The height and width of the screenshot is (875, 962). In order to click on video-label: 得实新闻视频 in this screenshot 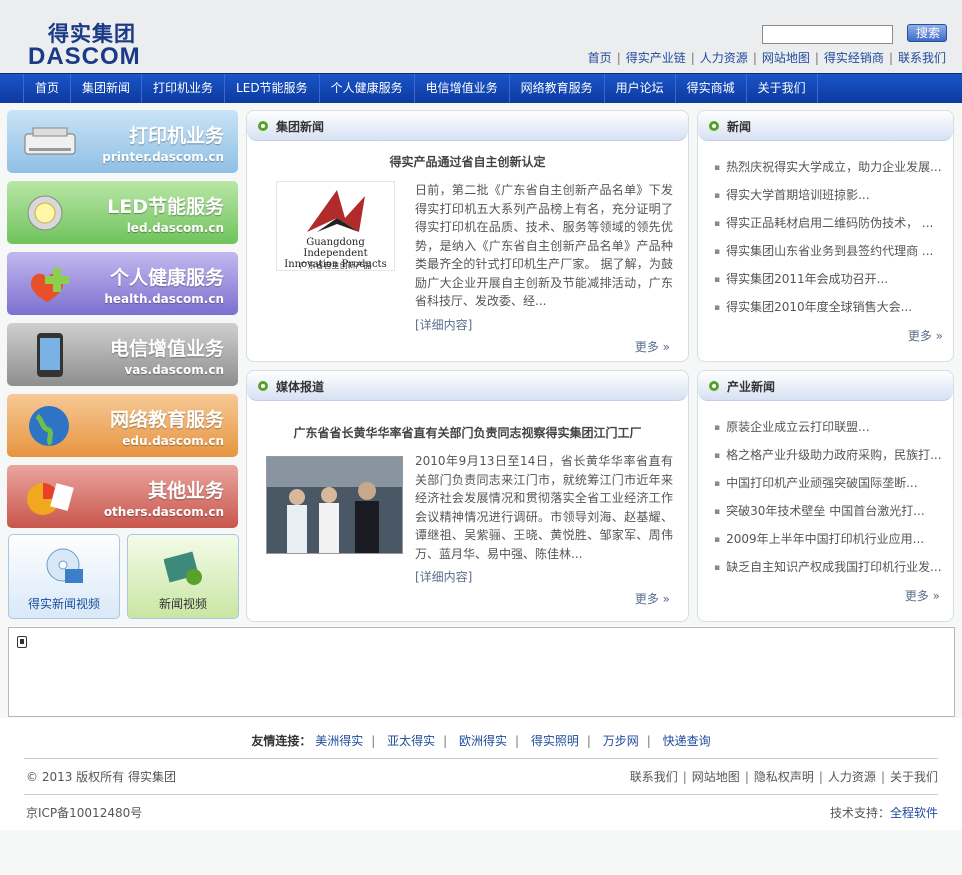, I will do `click(63, 604)`.